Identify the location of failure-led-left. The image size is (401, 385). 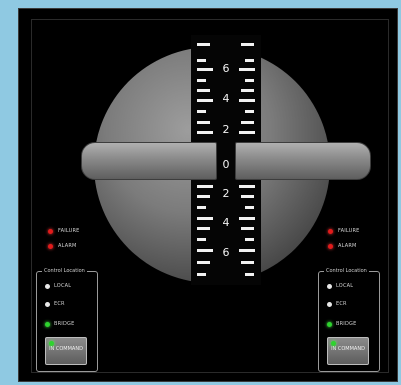
(50, 231).